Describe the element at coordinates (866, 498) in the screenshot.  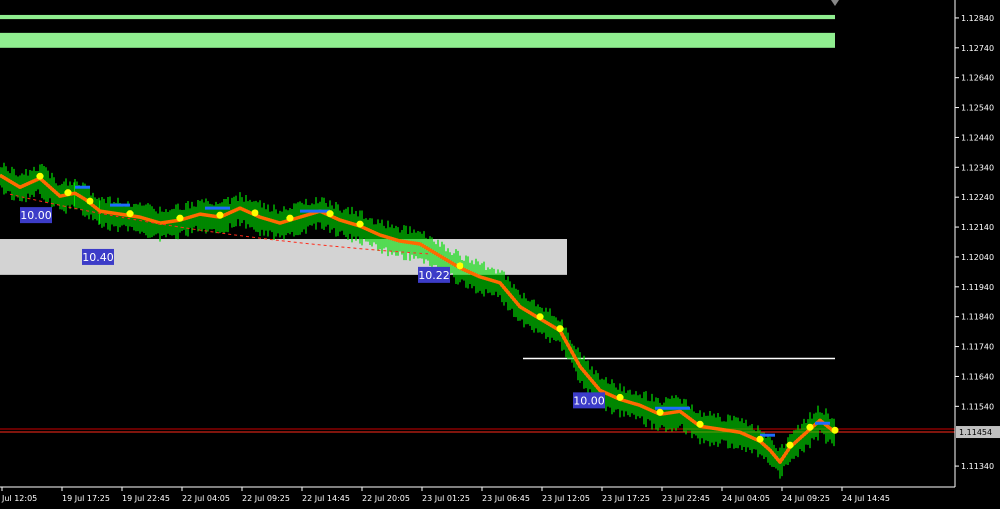
I see `time-tick-label: 24 Jul 14:45` at that location.